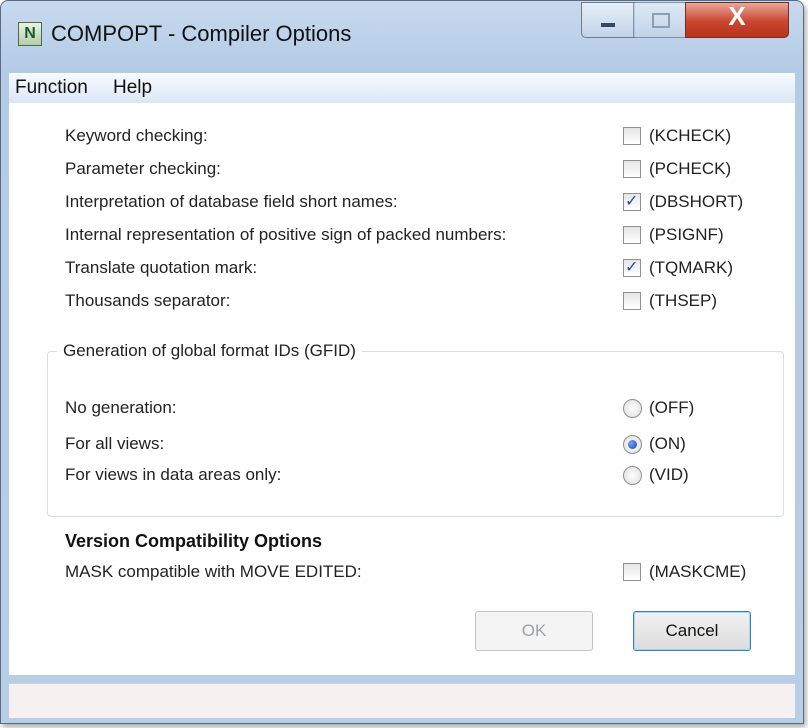 This screenshot has height=728, width=808. I want to click on gfid-group-title: Generation of global format IDs (GFID), so click(209, 351).